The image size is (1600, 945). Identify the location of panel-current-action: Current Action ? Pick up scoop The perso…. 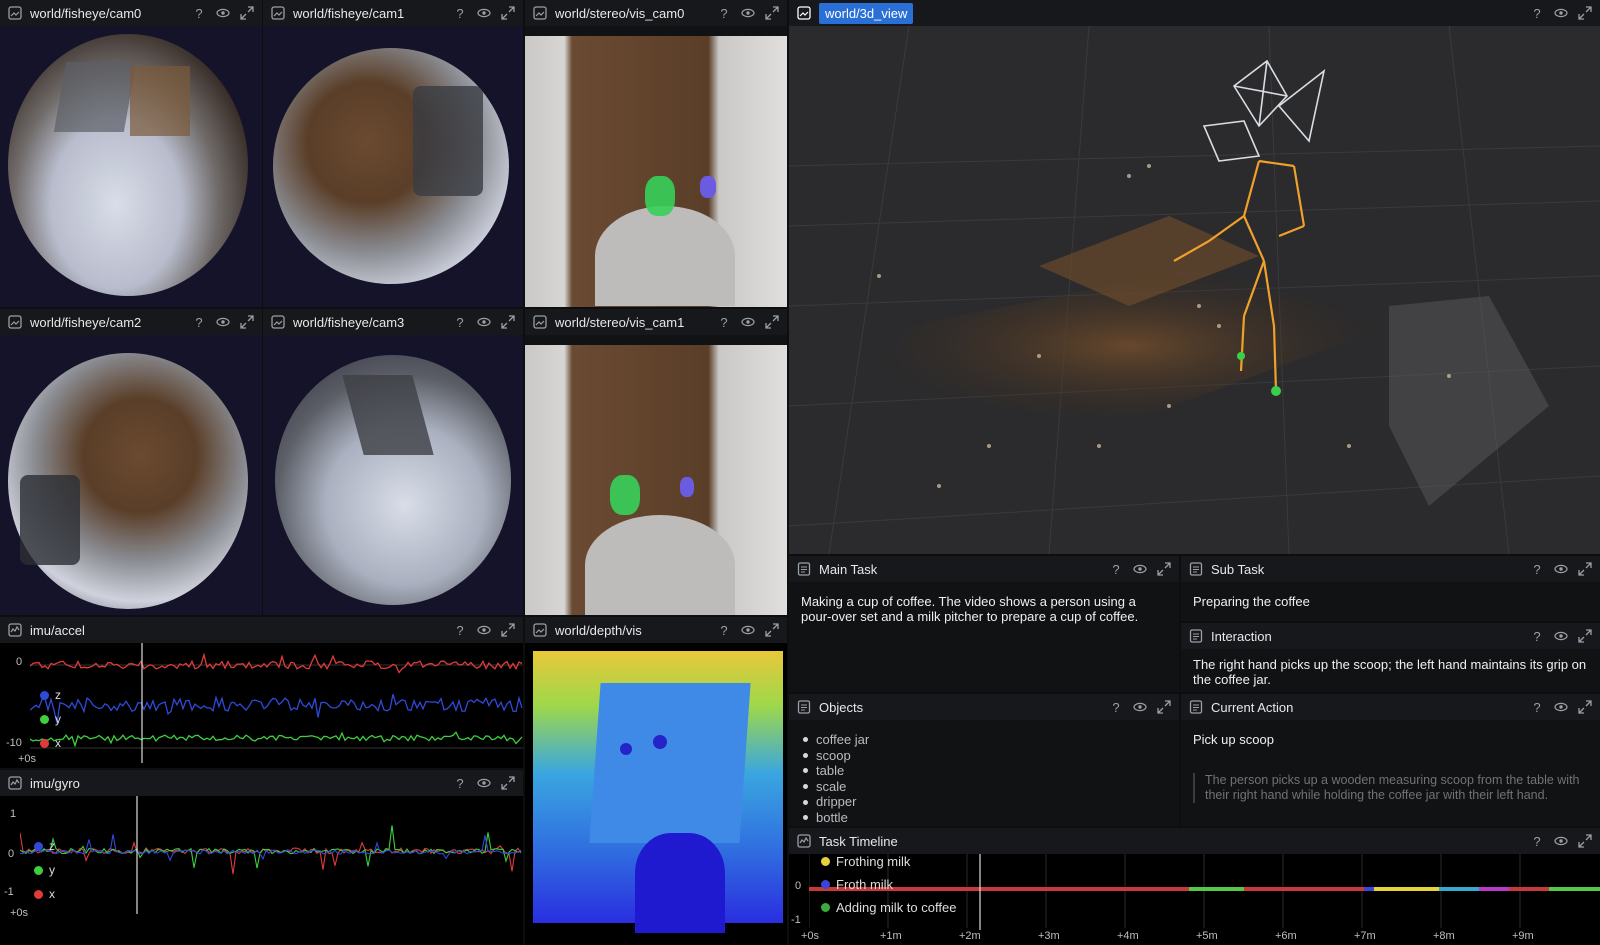
(1390, 760).